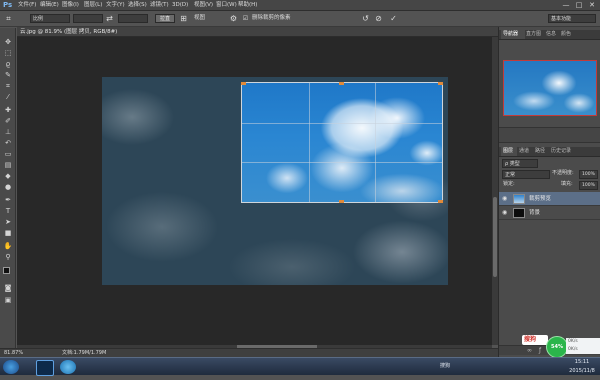 This screenshot has width=600, height=380. Describe the element at coordinates (8, 42) in the screenshot. I see `move-icon: ✥` at that location.